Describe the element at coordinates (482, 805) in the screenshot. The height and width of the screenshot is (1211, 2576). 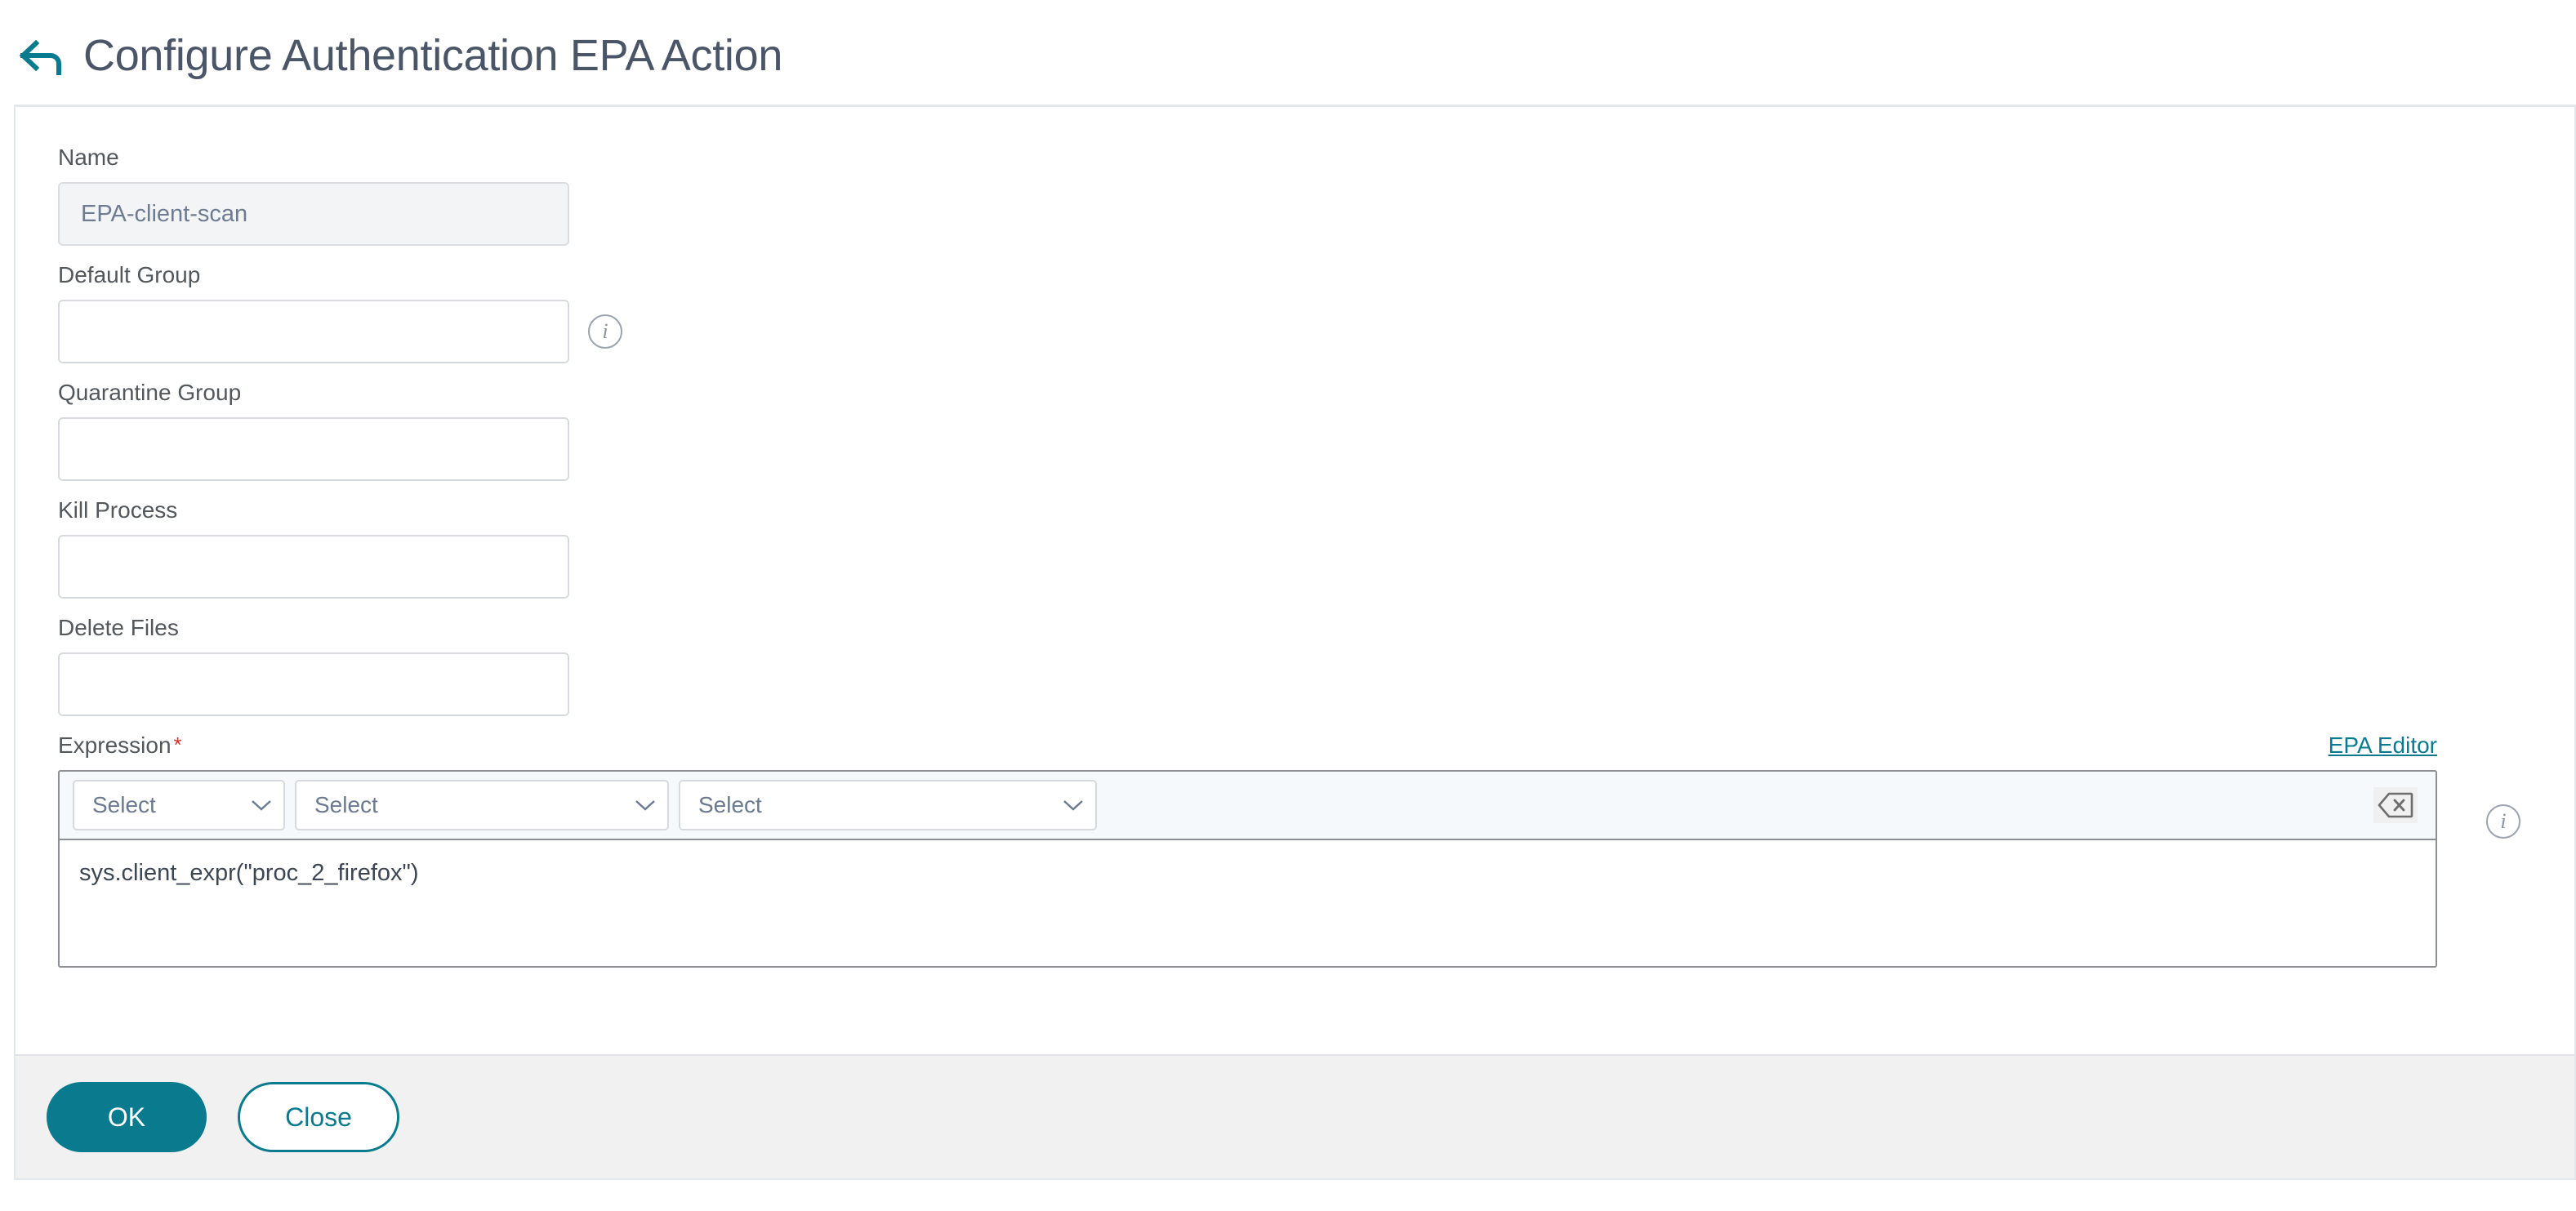
I see `expression-select-2: Select` at that location.